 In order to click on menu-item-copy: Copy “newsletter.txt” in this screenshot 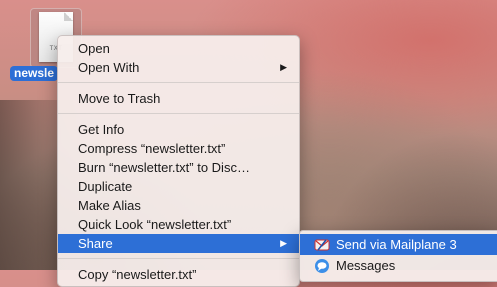, I will do `click(178, 274)`.